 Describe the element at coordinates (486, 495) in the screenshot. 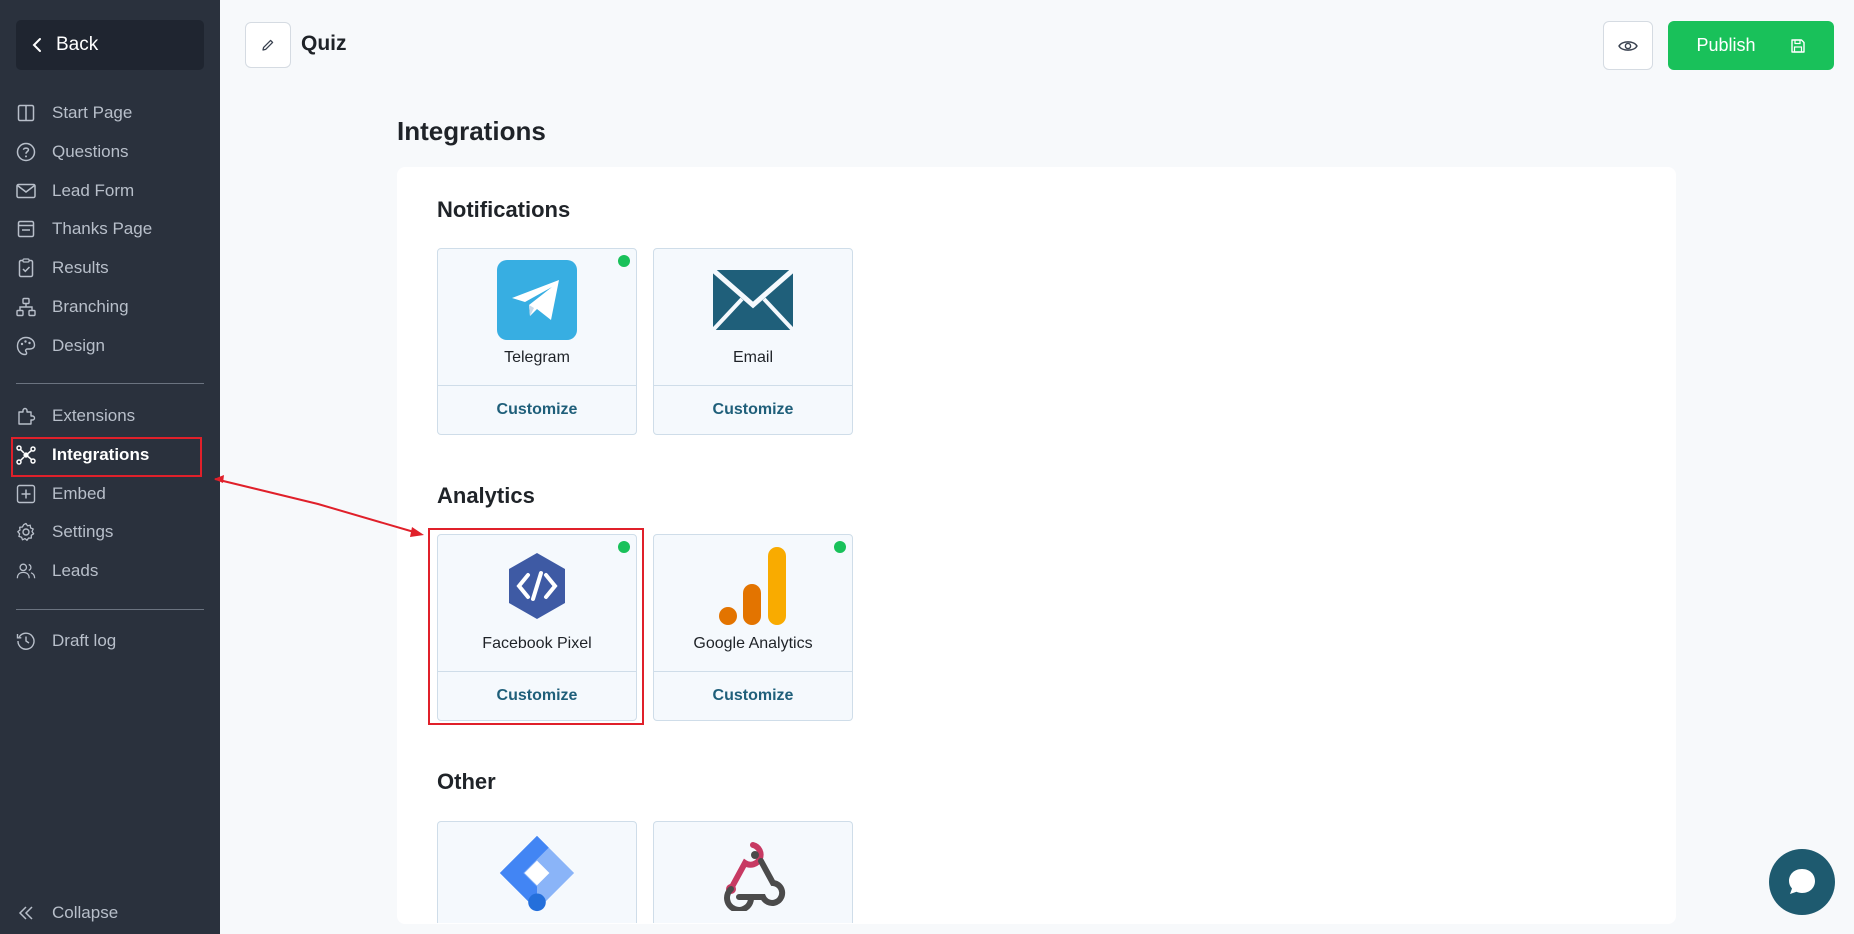

I see `section-title-analytics: Analytics` at that location.